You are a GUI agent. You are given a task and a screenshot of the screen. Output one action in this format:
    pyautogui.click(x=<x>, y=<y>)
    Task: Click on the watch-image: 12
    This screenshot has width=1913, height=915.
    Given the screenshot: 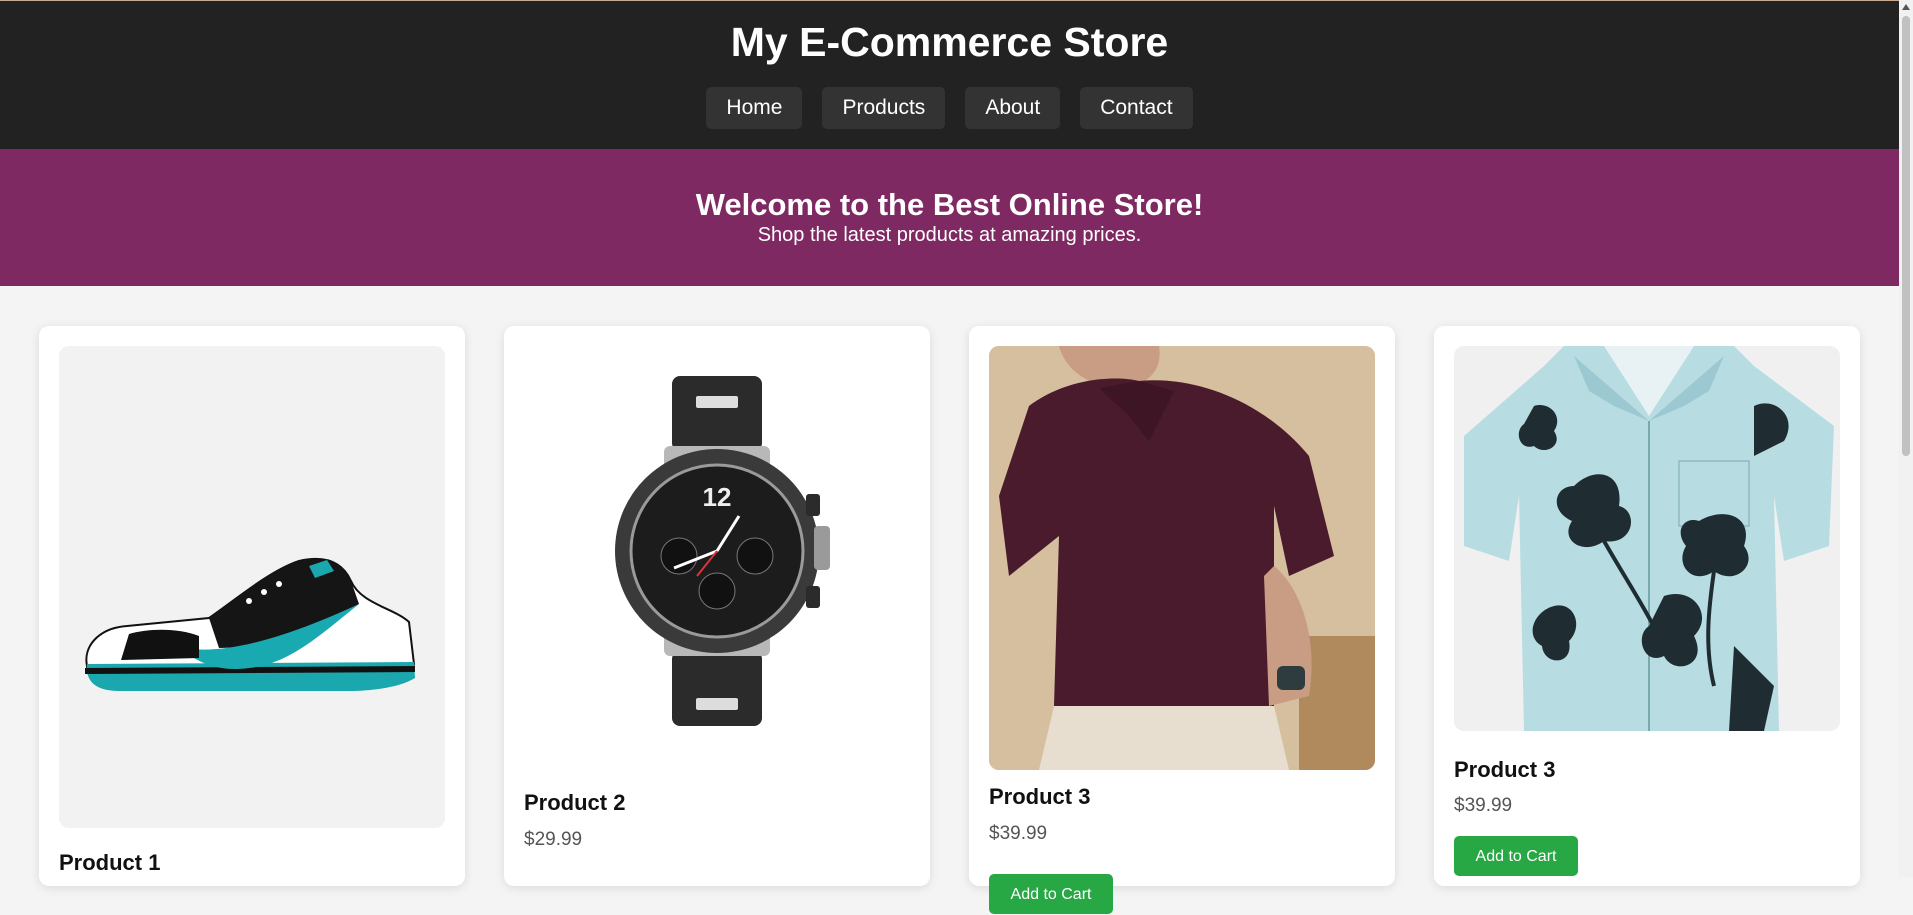 What is the action you would take?
    pyautogui.click(x=717, y=557)
    